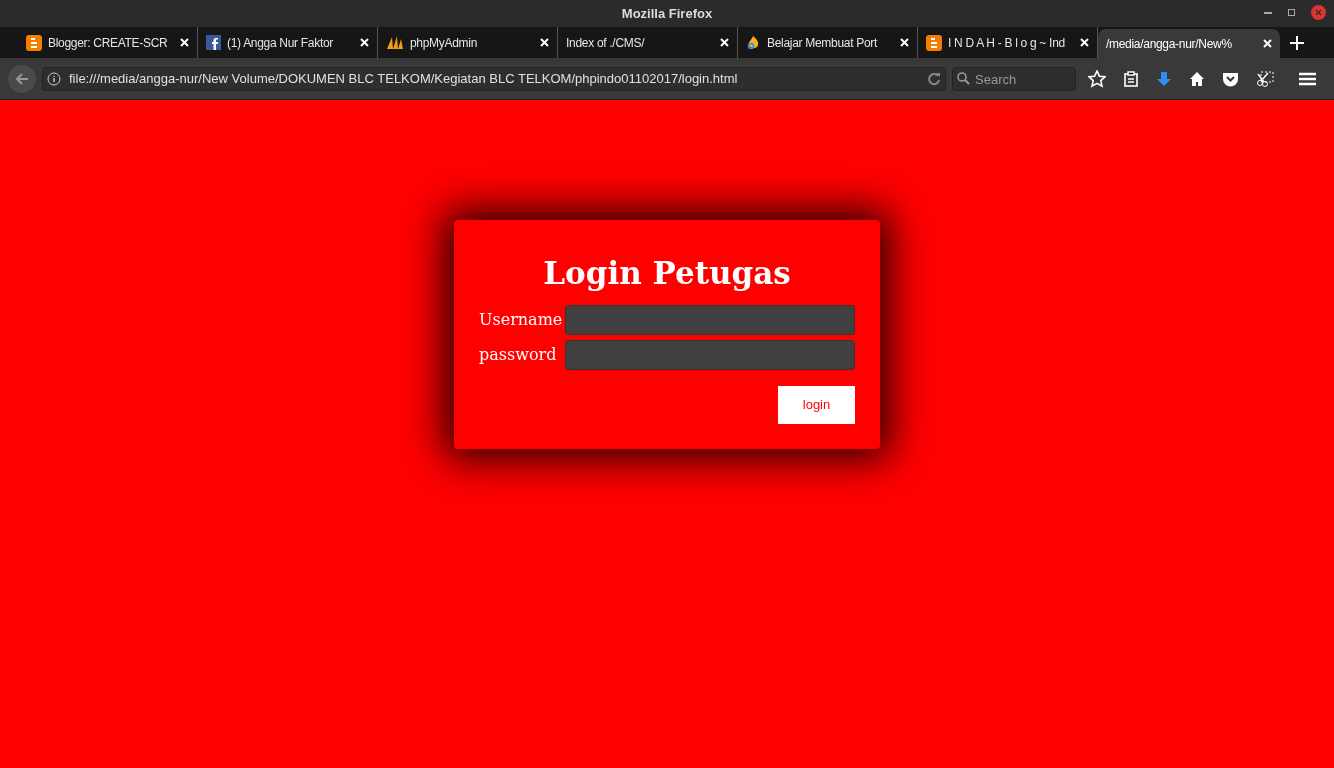 The height and width of the screenshot is (768, 1334). I want to click on back-arrow-icon, so click(22, 78).